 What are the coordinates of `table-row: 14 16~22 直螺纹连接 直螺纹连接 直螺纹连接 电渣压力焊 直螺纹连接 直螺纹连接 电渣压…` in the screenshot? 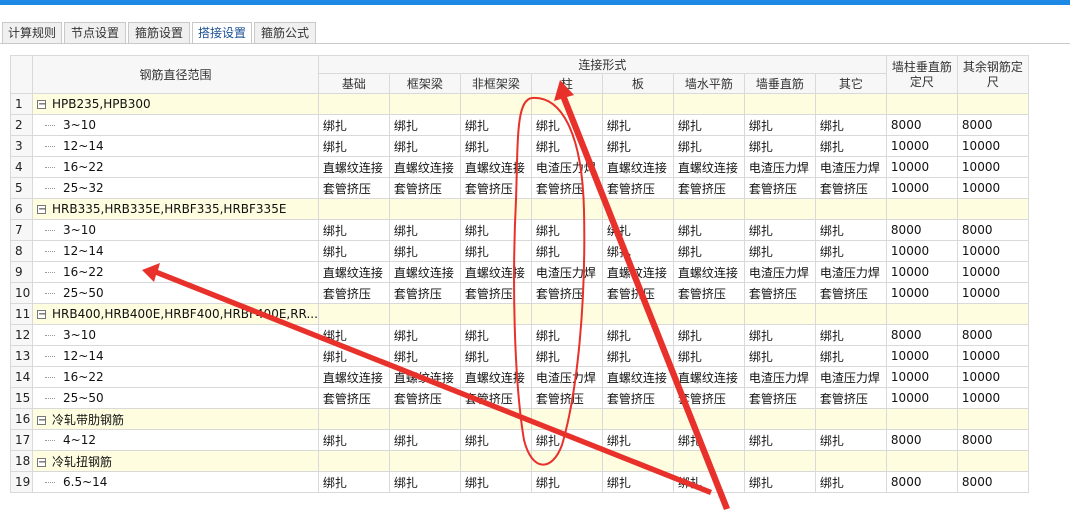 It's located at (519, 377).